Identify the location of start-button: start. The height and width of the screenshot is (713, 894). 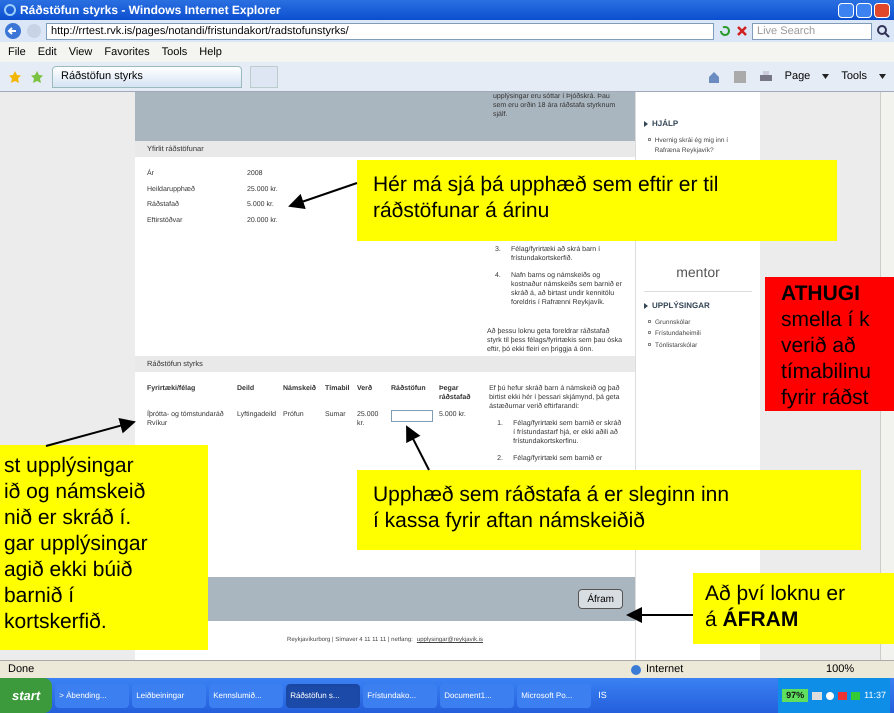
(26, 695).